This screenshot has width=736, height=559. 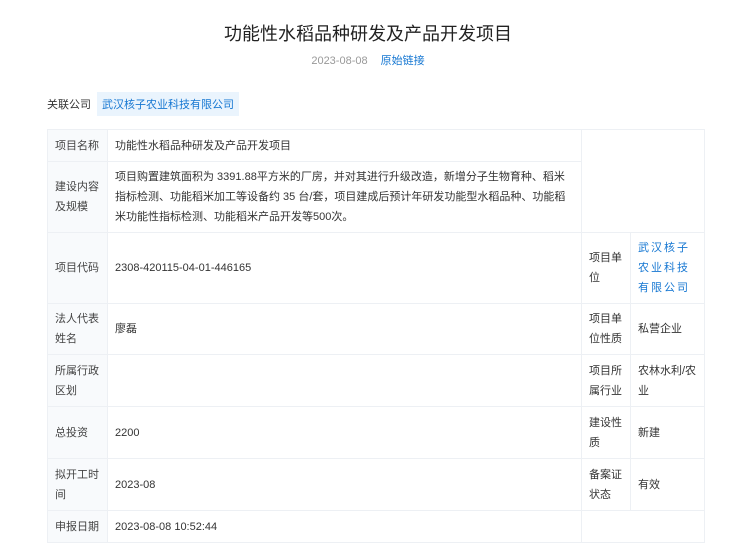 I want to click on table-row: 拟开工时间 2023-08 备案证状态 有效, so click(x=376, y=484).